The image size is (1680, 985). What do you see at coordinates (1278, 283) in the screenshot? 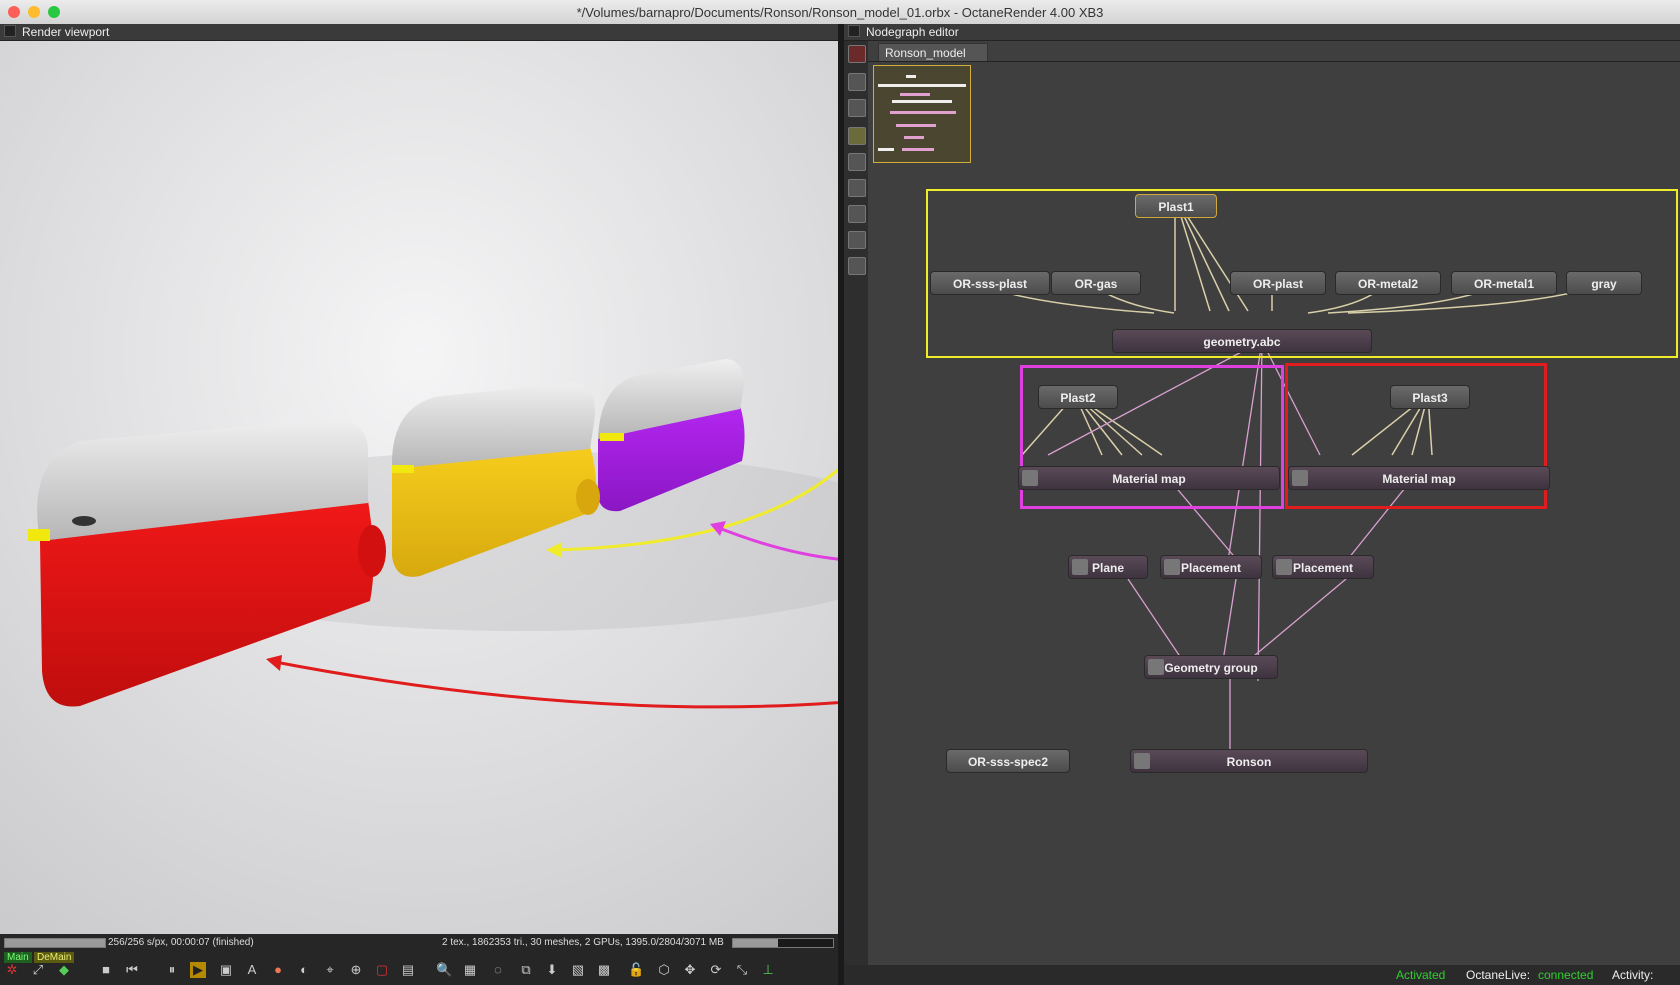
I see `node-or-plast: OR-plast` at bounding box center [1278, 283].